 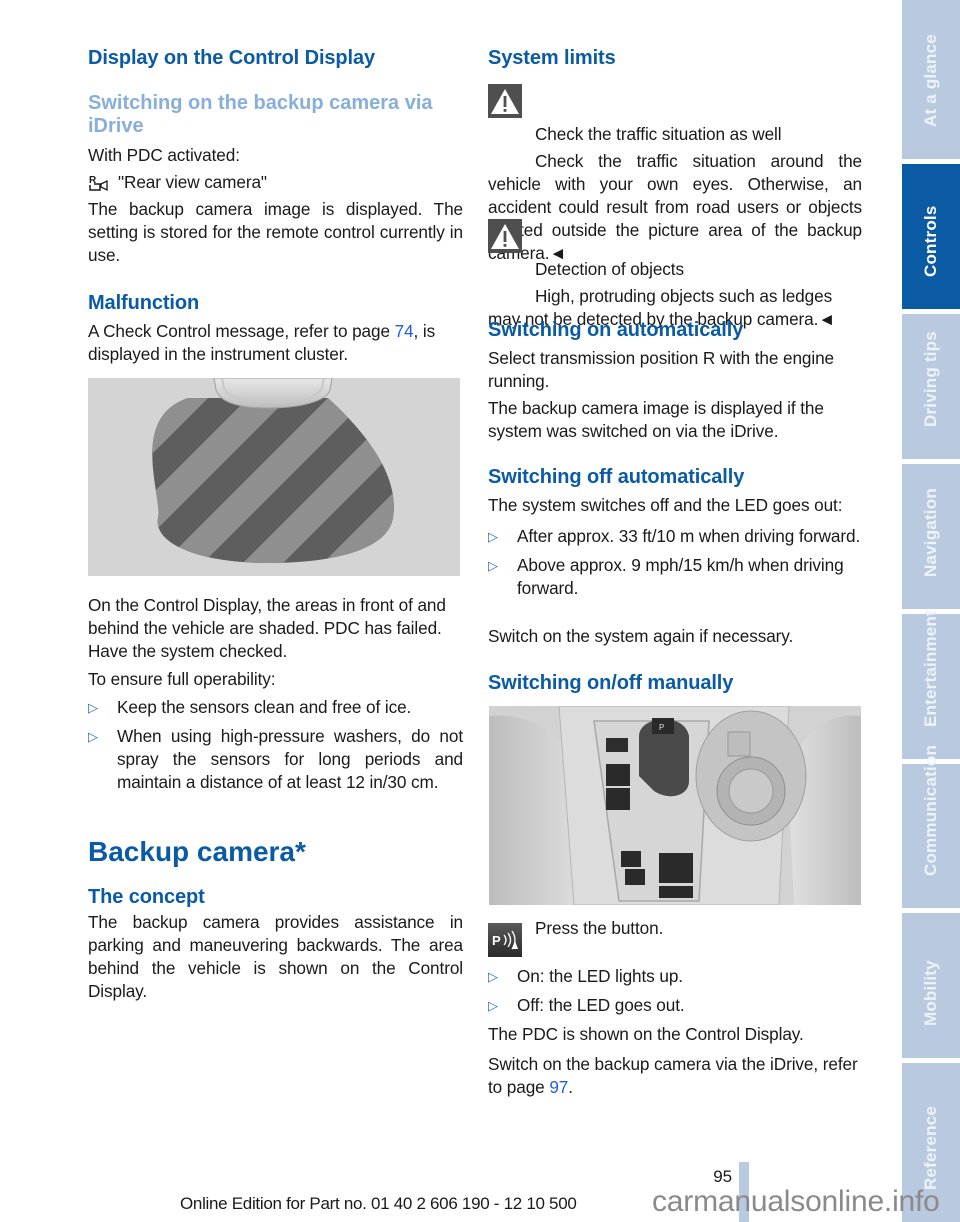 What do you see at coordinates (232, 58) in the screenshot?
I see `heading-display-on-control-display: Display on the Control Display` at bounding box center [232, 58].